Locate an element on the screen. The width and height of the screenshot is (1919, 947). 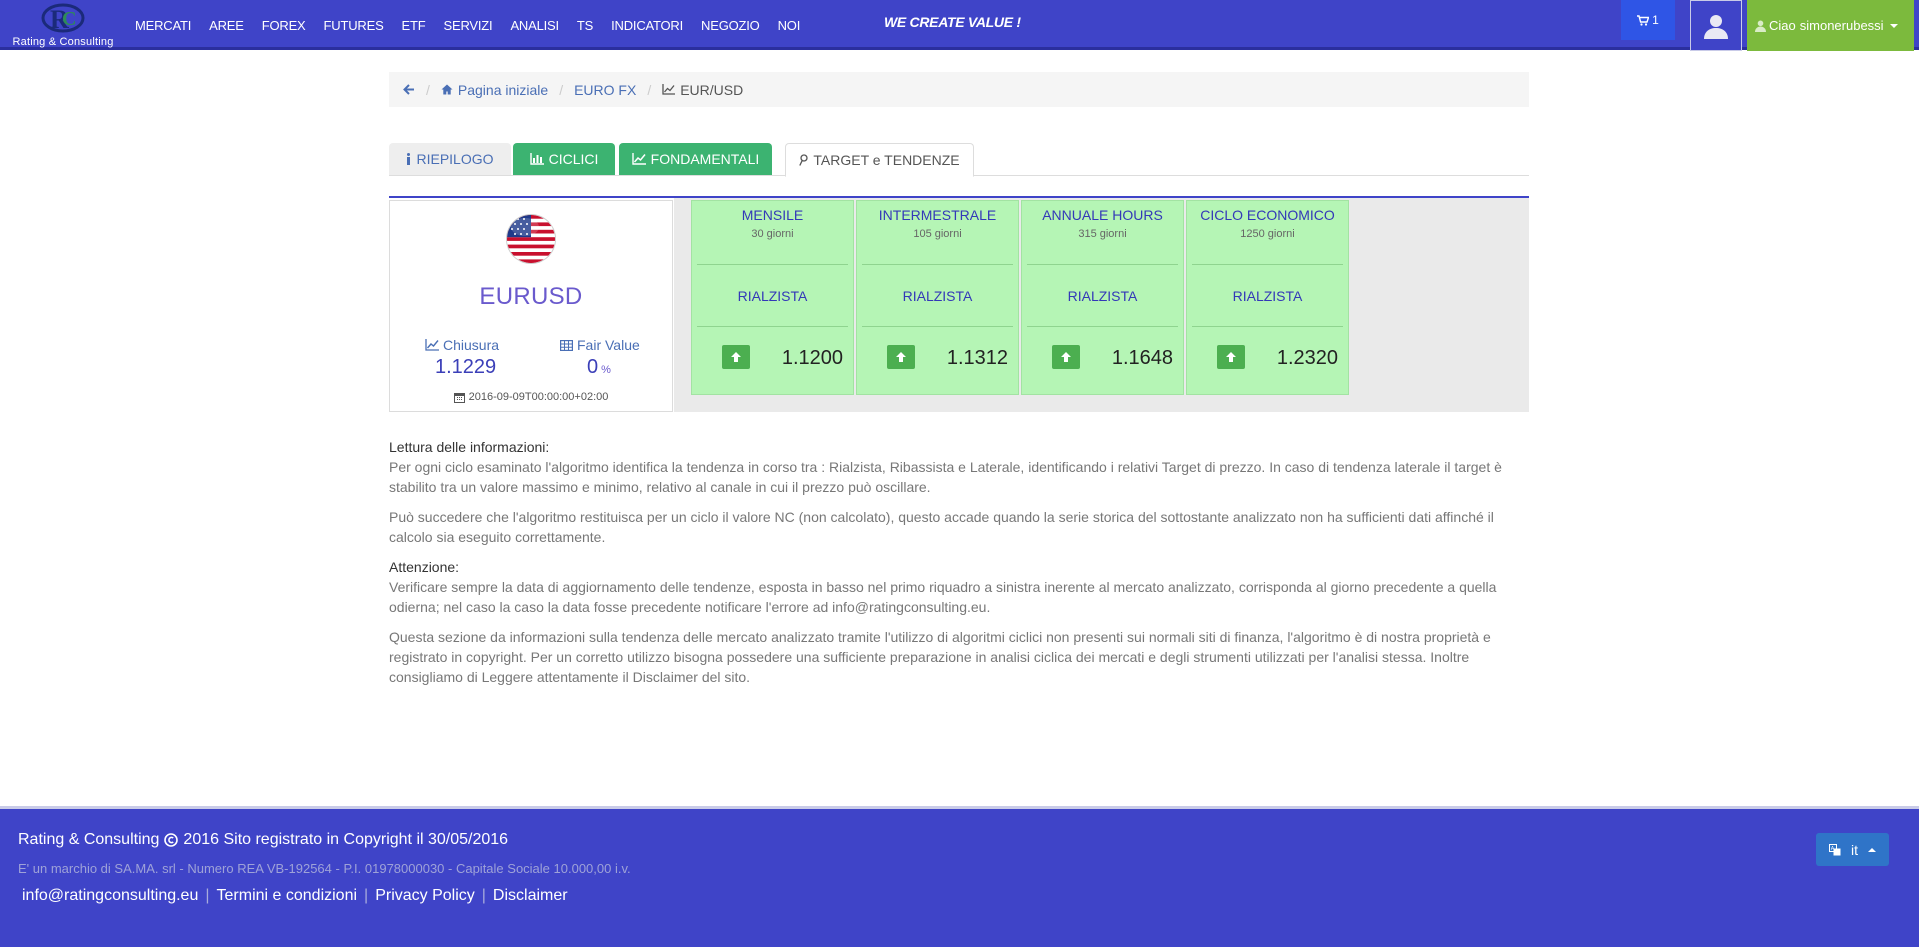
nav-mercati: MERCATI is located at coordinates (163, 25).